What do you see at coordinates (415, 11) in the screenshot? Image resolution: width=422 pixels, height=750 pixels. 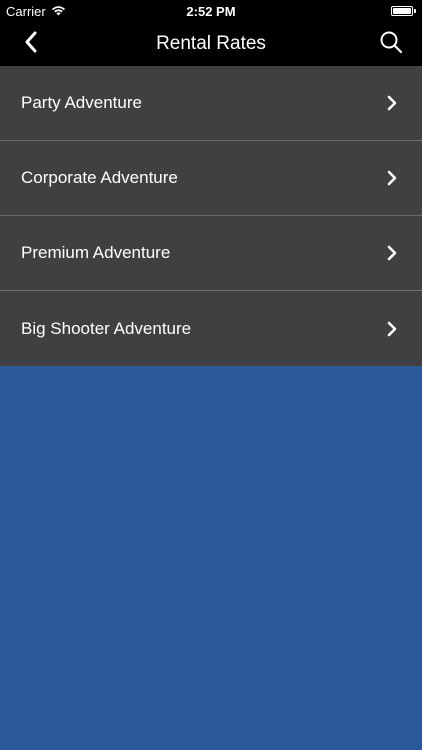 I see `battery-nub` at bounding box center [415, 11].